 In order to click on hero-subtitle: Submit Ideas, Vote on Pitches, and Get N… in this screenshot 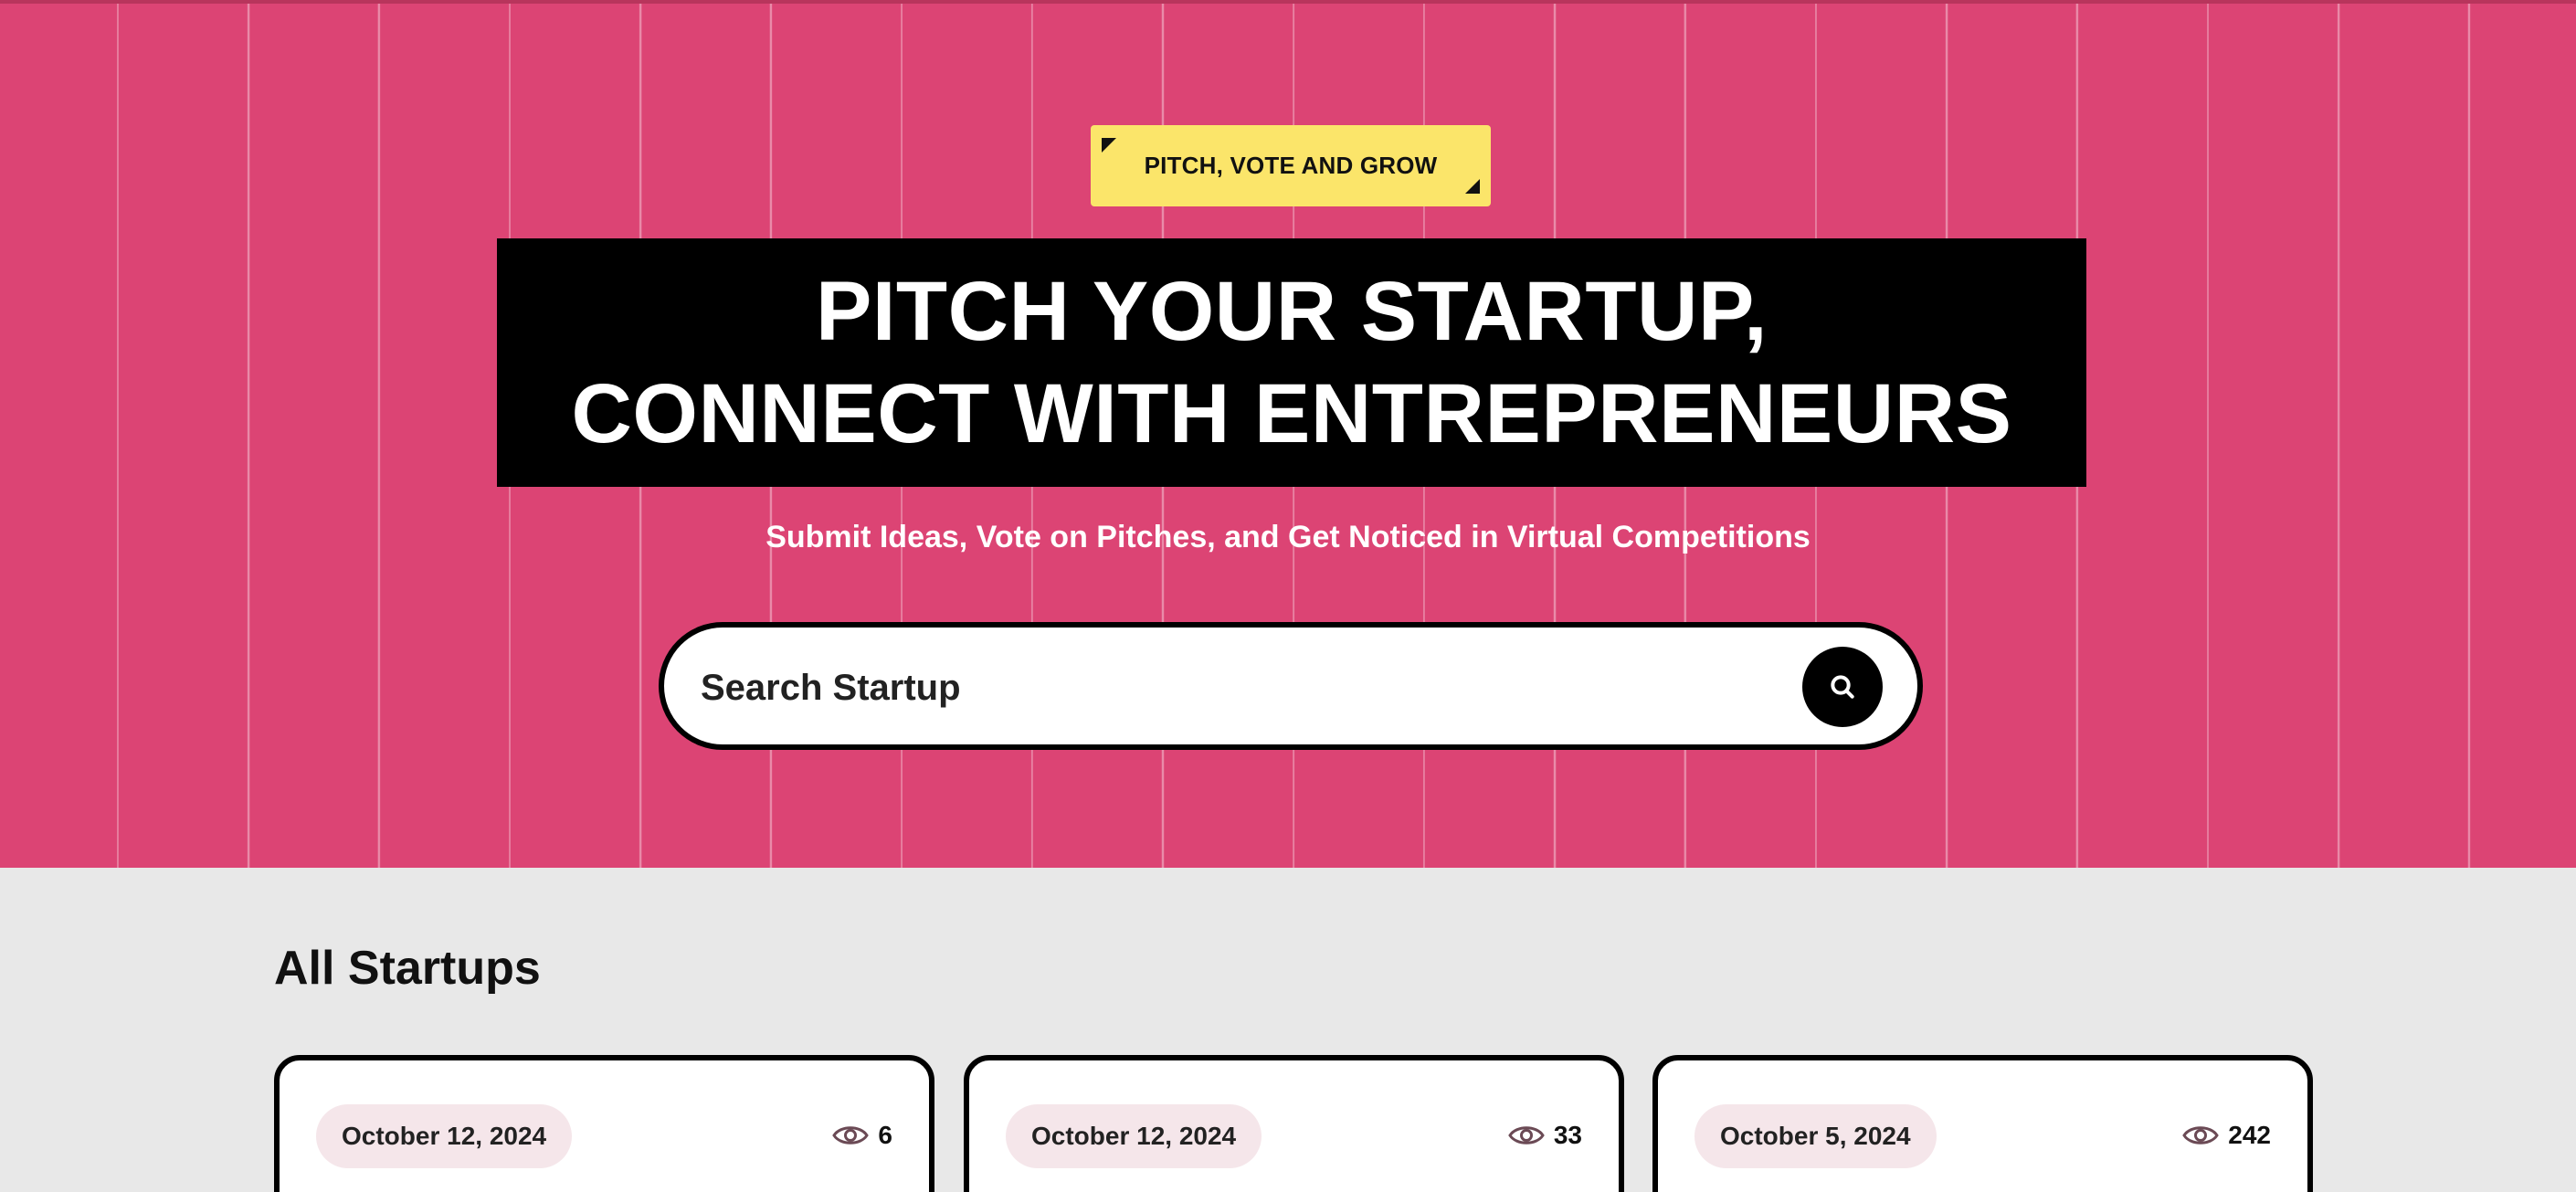, I will do `click(1288, 537)`.